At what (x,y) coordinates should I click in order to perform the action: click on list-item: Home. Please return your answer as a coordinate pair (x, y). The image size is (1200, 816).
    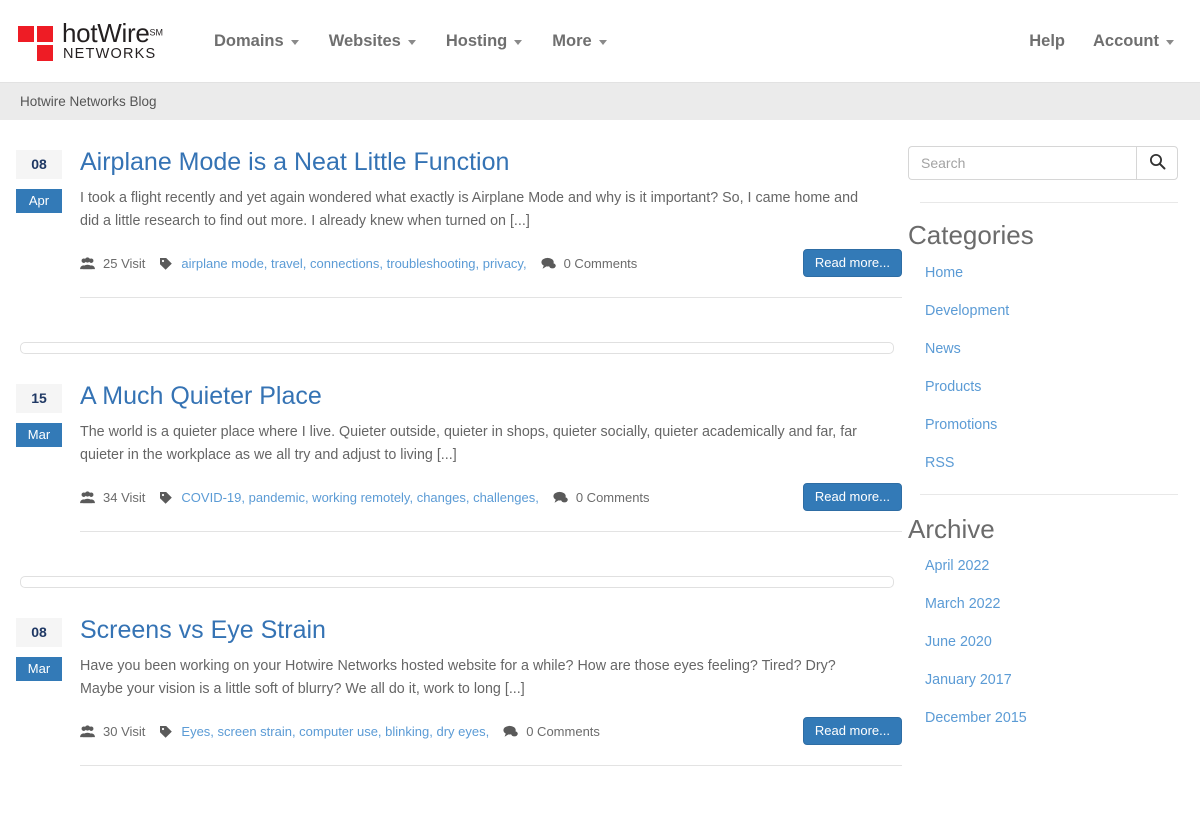
    Looking at the image, I should click on (1051, 273).